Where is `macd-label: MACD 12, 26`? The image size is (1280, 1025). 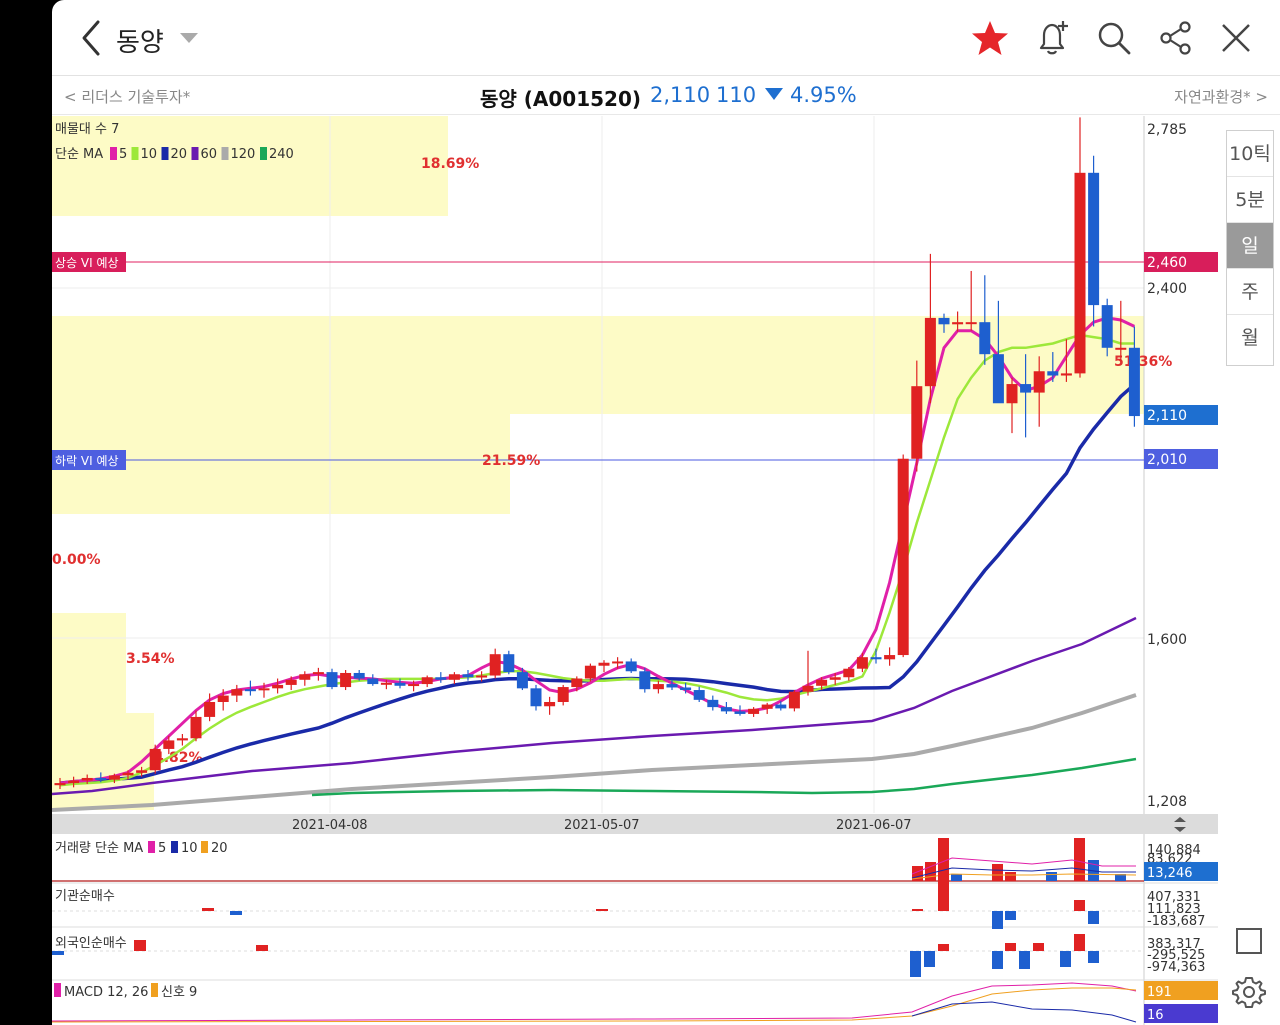 macd-label: MACD 12, 26 is located at coordinates (106, 992).